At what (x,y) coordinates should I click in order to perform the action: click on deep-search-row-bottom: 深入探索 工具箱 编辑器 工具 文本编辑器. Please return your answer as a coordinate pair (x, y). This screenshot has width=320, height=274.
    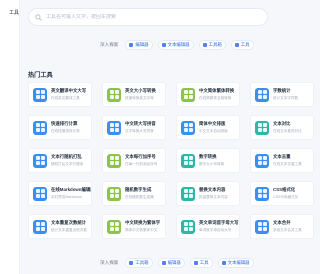
    Looking at the image, I should click on (177, 263).